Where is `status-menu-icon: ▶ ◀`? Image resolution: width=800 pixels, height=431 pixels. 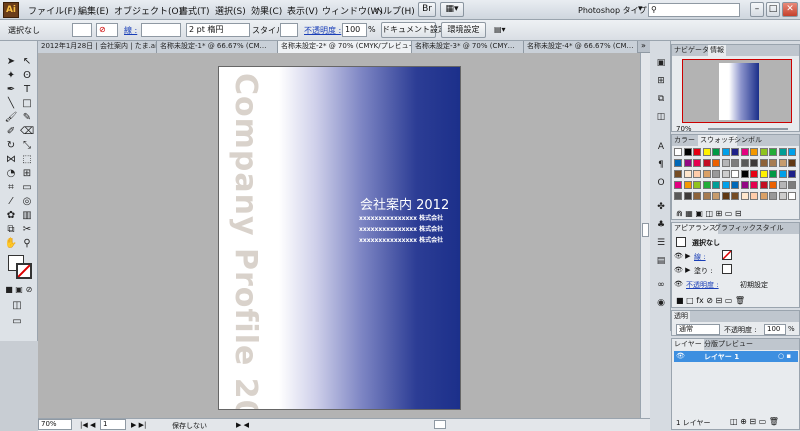 status-menu-icon: ▶ ◀ is located at coordinates (242, 425).